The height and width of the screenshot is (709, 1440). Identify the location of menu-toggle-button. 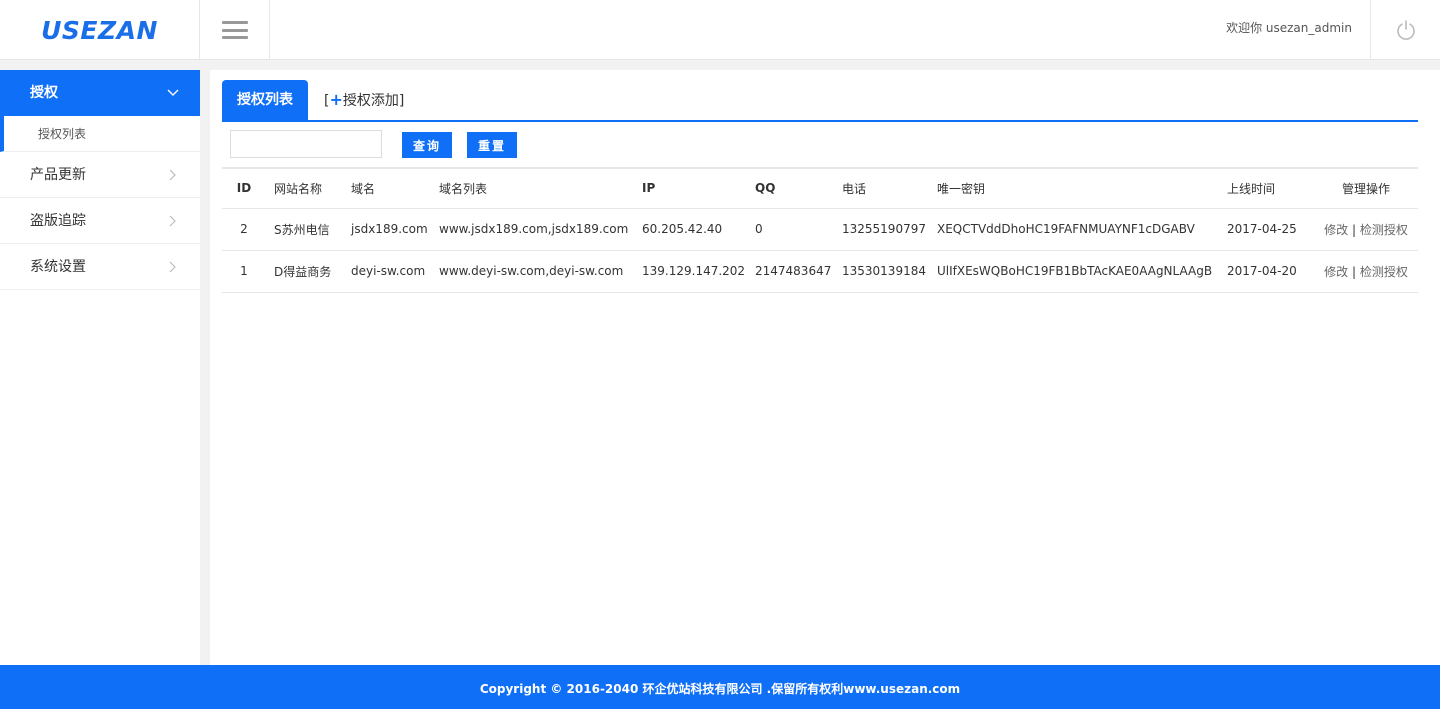
(235, 30).